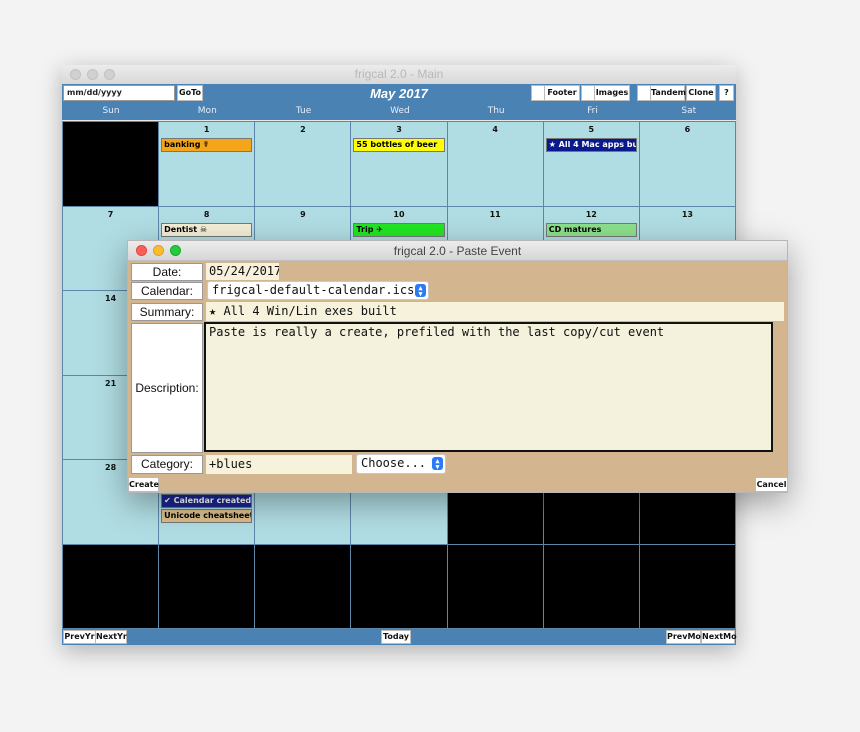  I want to click on day-number: 8, so click(206, 214).